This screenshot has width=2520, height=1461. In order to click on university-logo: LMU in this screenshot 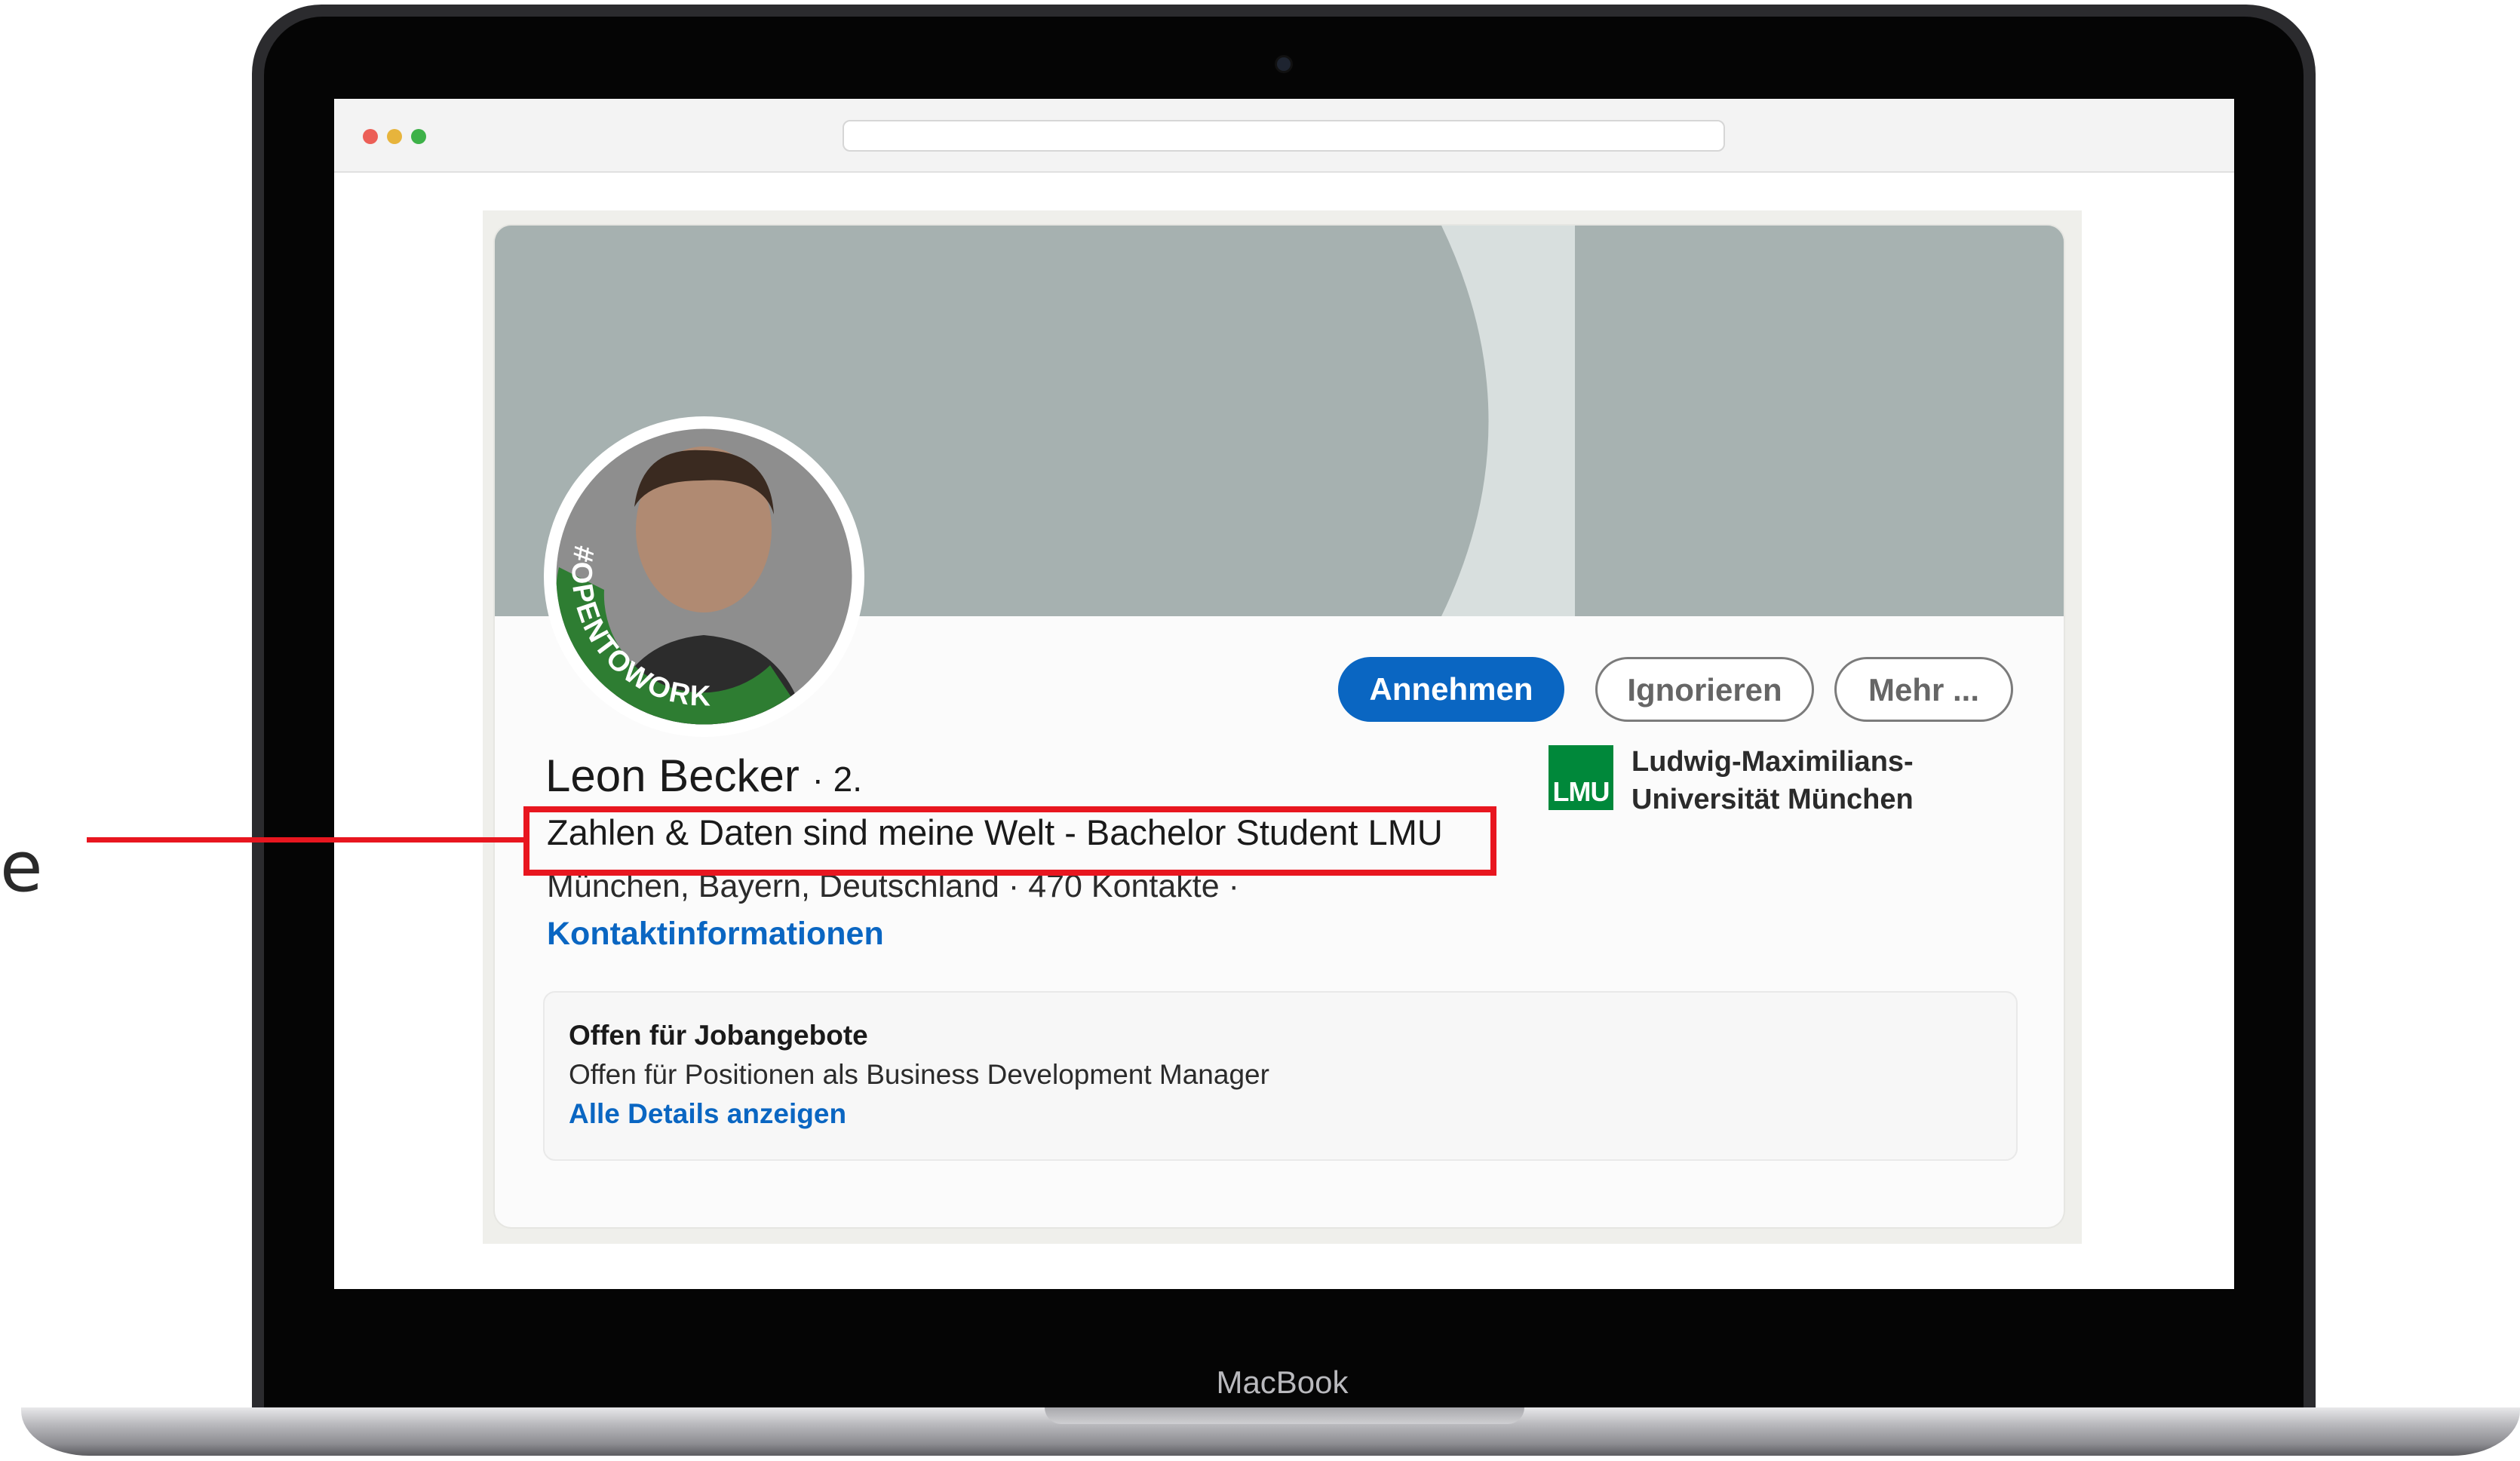, I will do `click(1581, 777)`.